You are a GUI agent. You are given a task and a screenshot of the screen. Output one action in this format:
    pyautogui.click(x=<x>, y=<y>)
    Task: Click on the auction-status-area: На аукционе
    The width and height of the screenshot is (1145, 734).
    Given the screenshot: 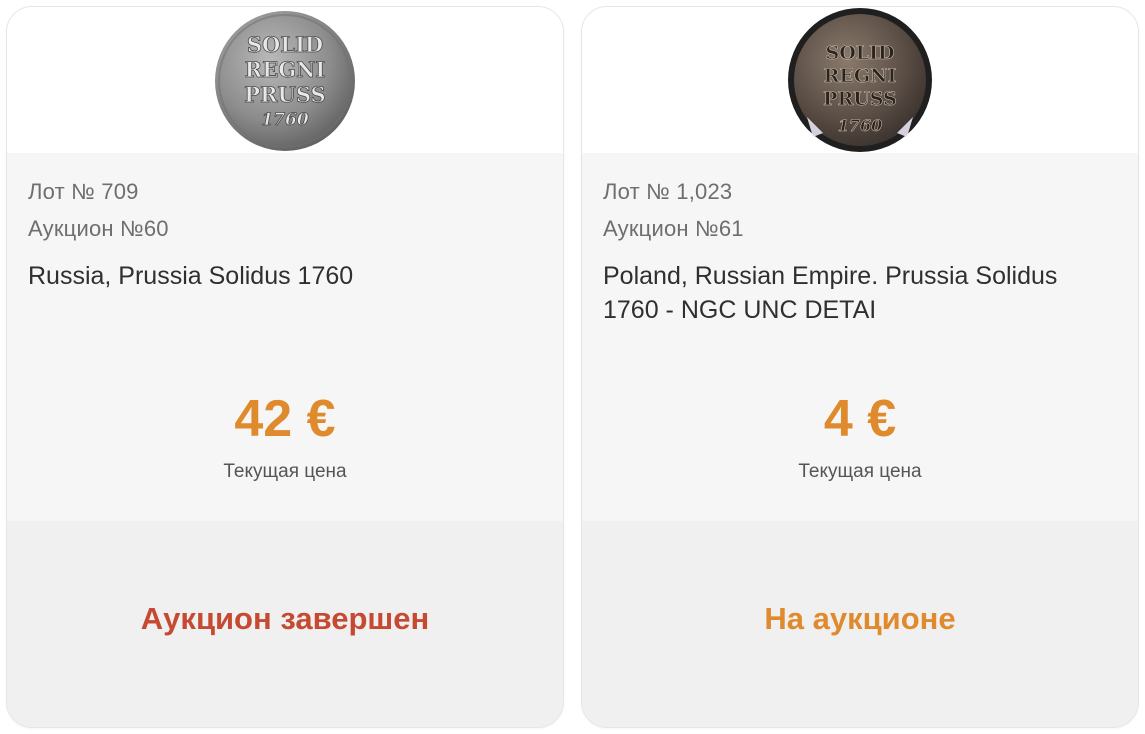 What is the action you would take?
    pyautogui.click(x=860, y=624)
    